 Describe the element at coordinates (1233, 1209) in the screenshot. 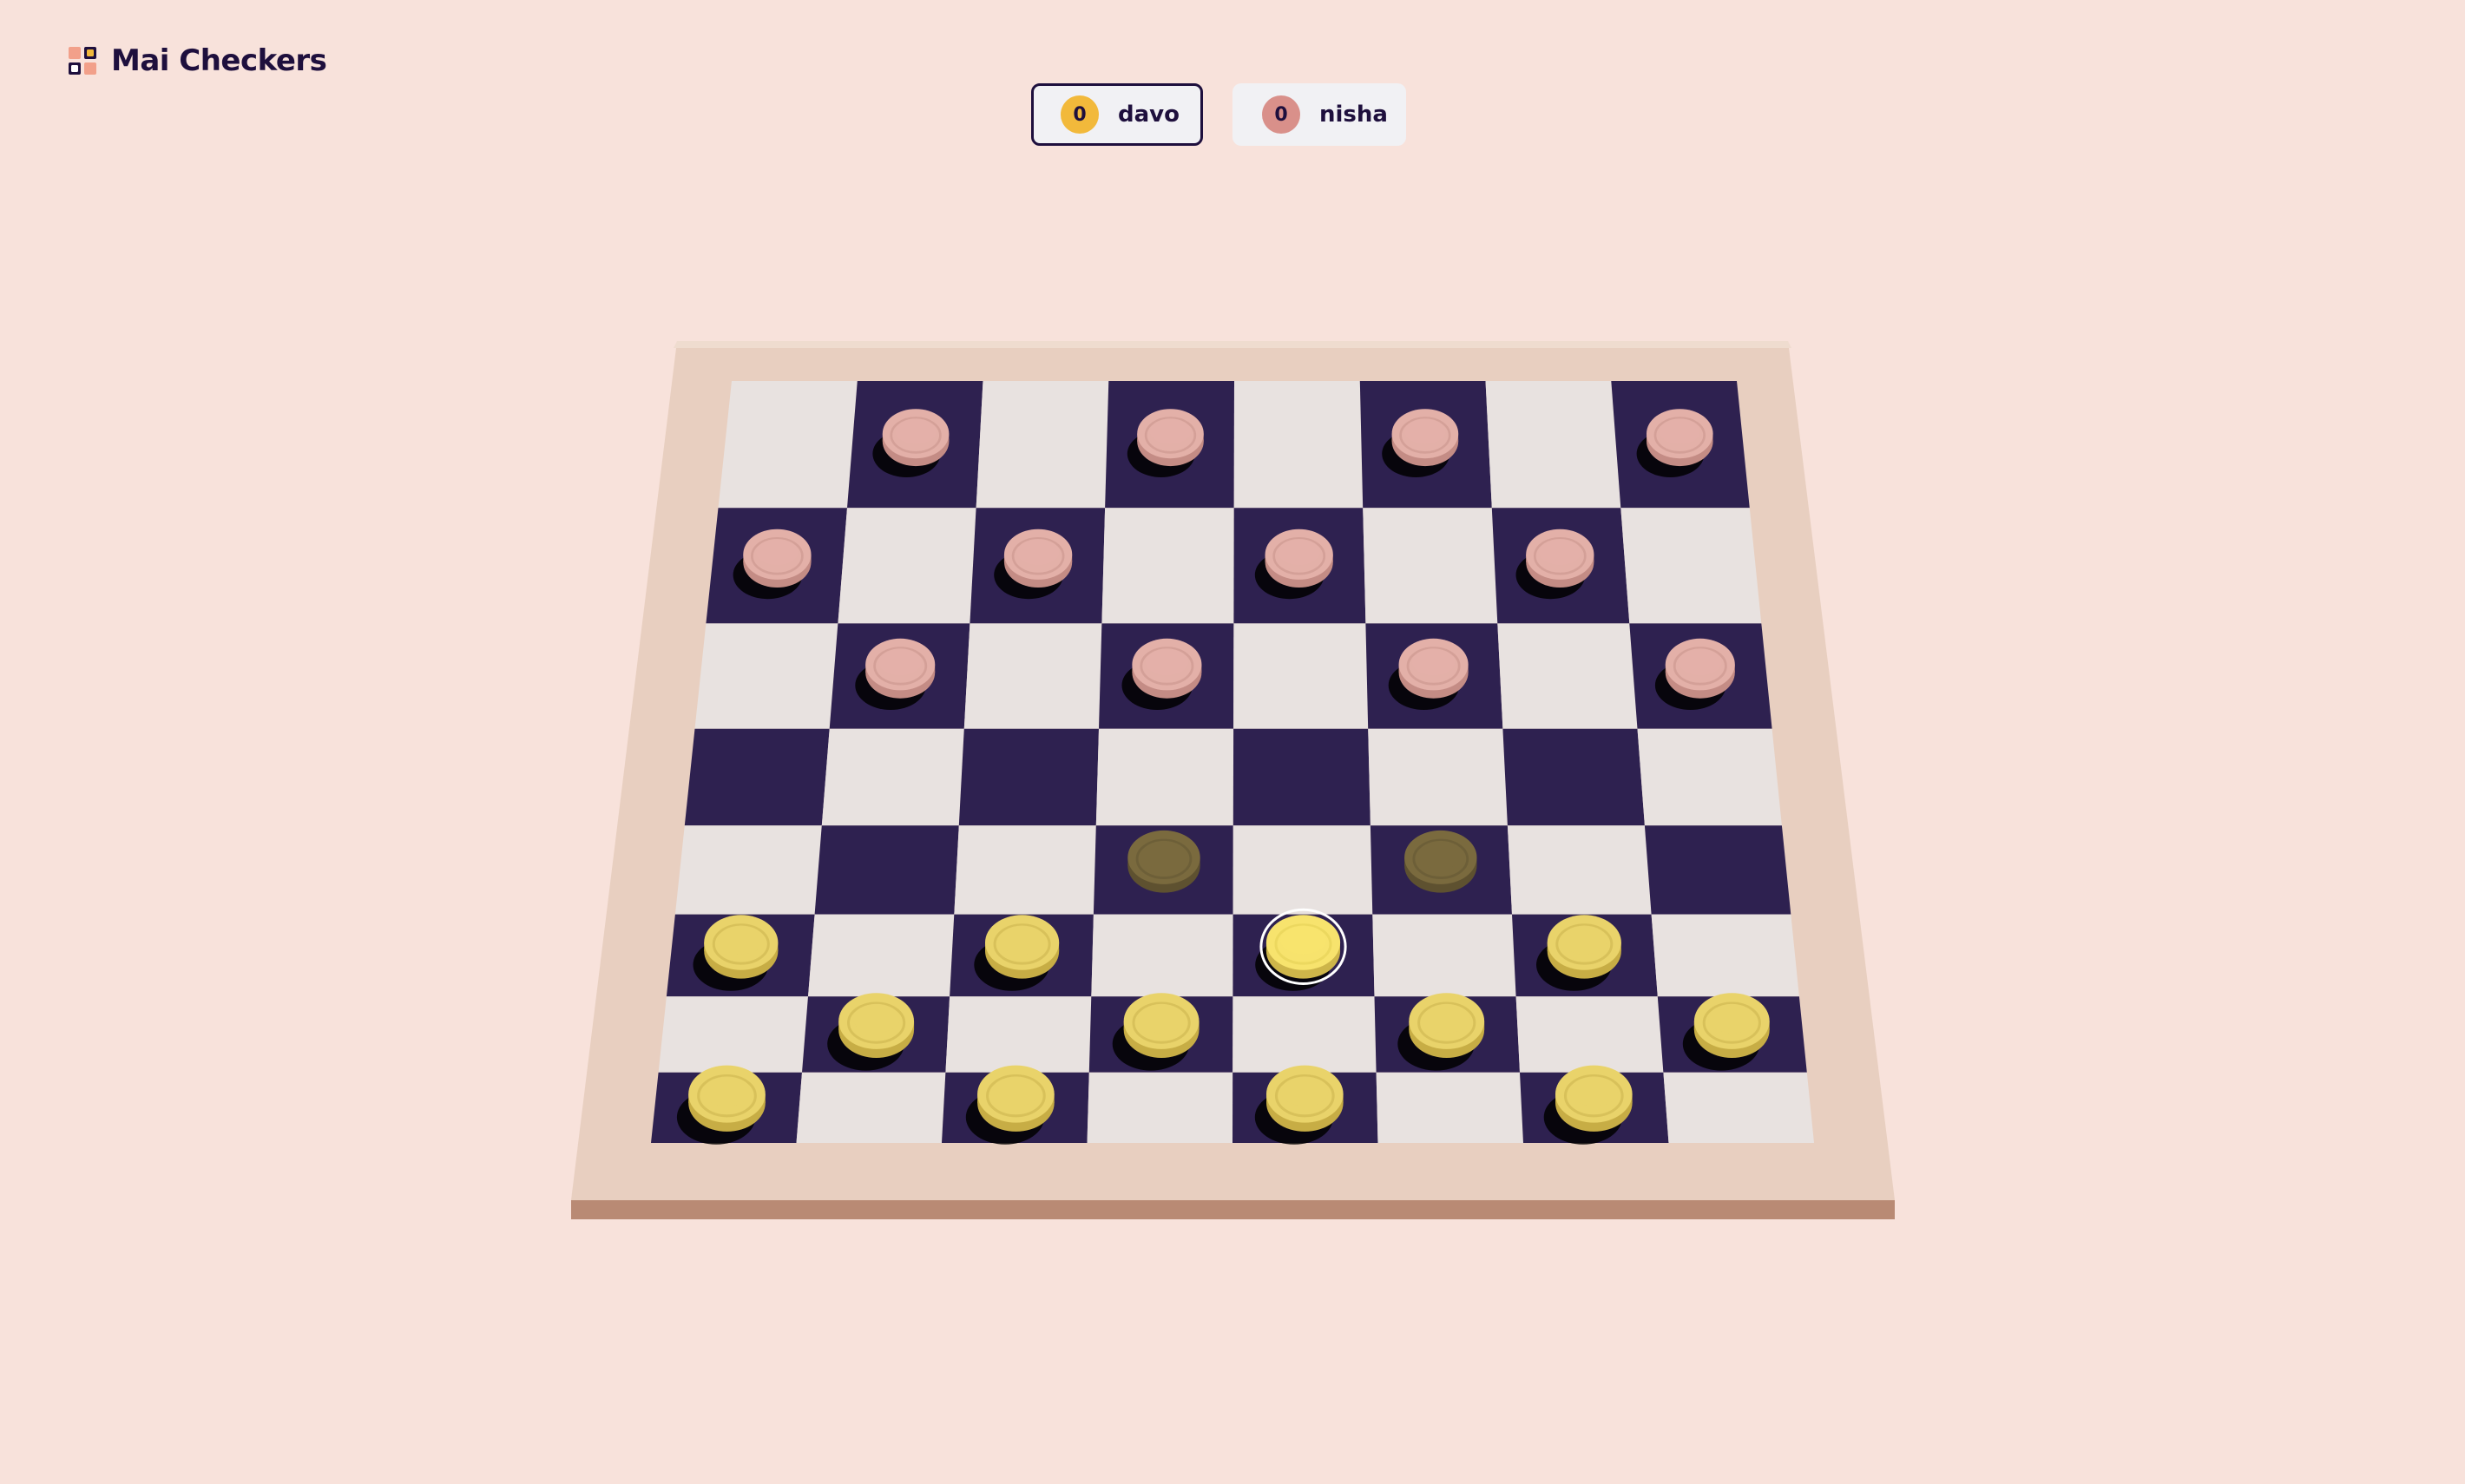

I see `board-frame-edge` at that location.